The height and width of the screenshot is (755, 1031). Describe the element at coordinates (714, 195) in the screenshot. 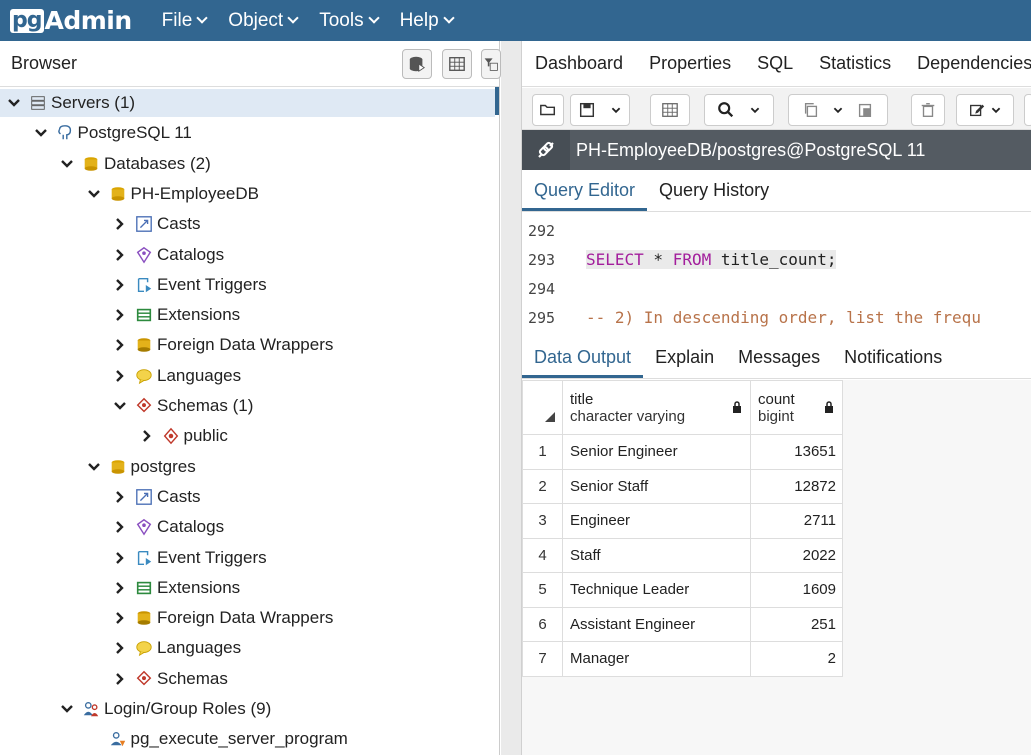

I see `tab-query-history: Query History` at that location.